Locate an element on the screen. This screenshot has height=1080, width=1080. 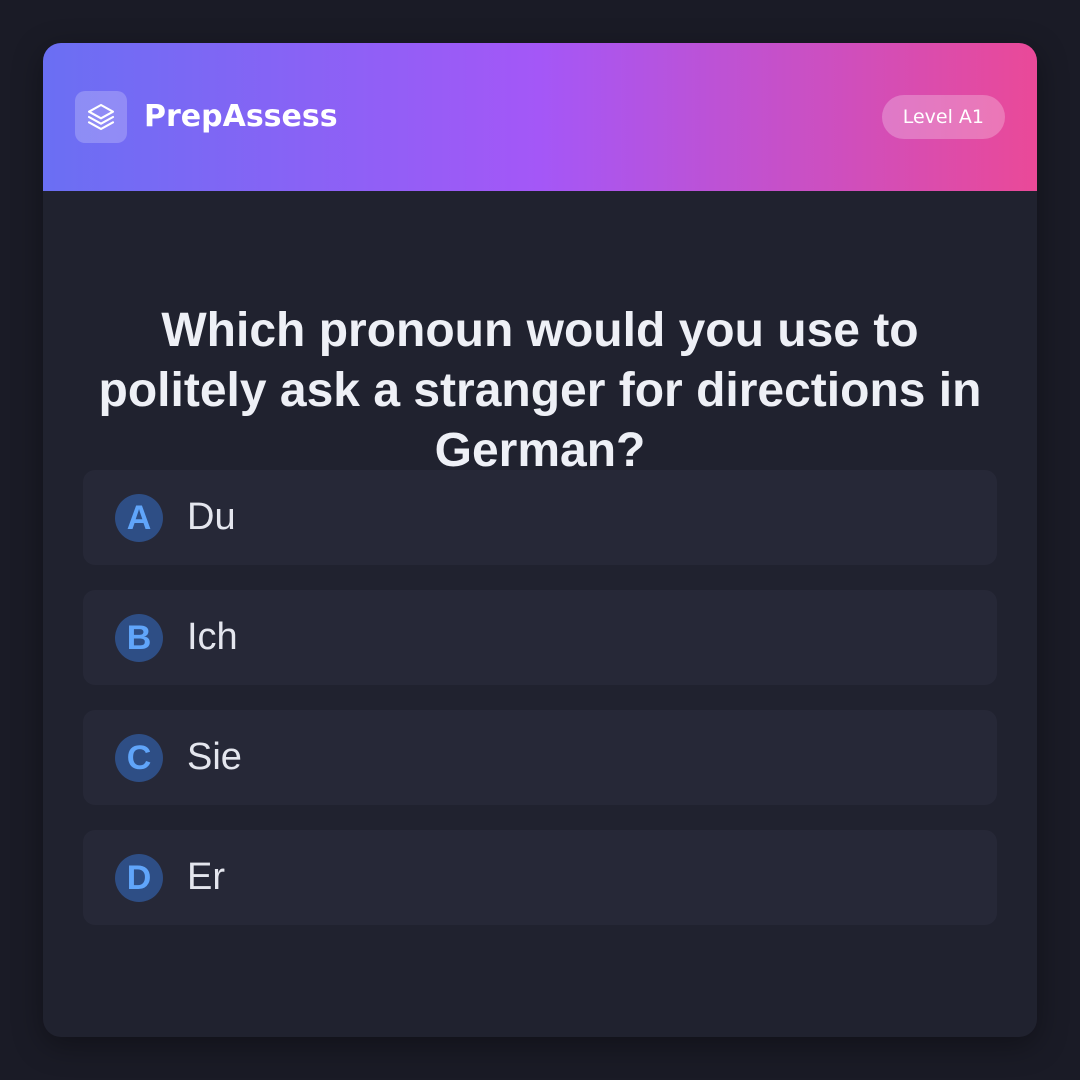
app-logo is located at coordinates (101, 117).